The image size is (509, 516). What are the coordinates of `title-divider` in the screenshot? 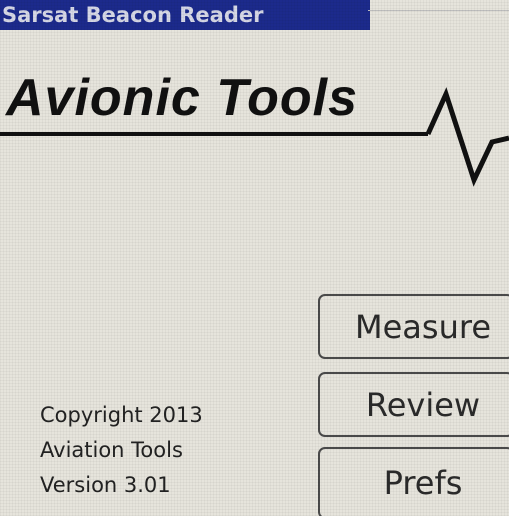 It's located at (438, 5).